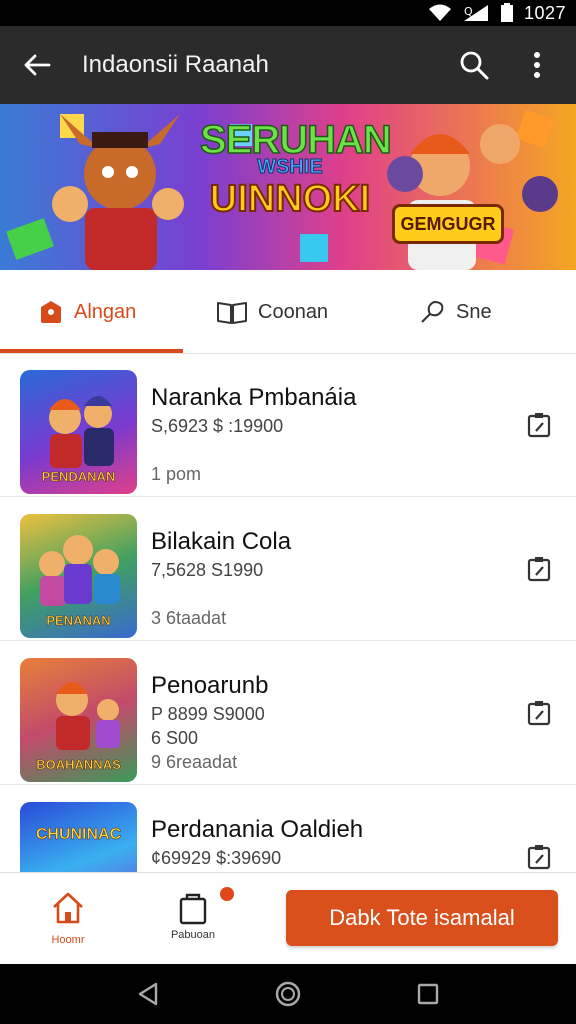 This screenshot has width=576, height=1024. Describe the element at coordinates (68, 908) in the screenshot. I see `home-icon` at that location.